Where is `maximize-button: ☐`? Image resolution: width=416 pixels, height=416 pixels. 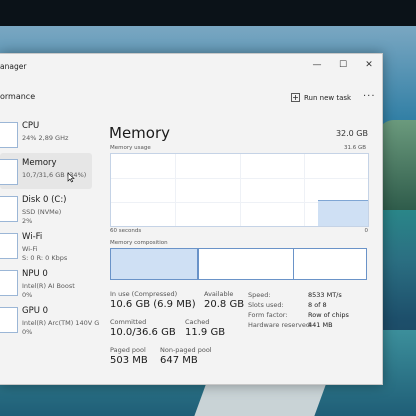
maximize-button: ☐ is located at coordinates (343, 65).